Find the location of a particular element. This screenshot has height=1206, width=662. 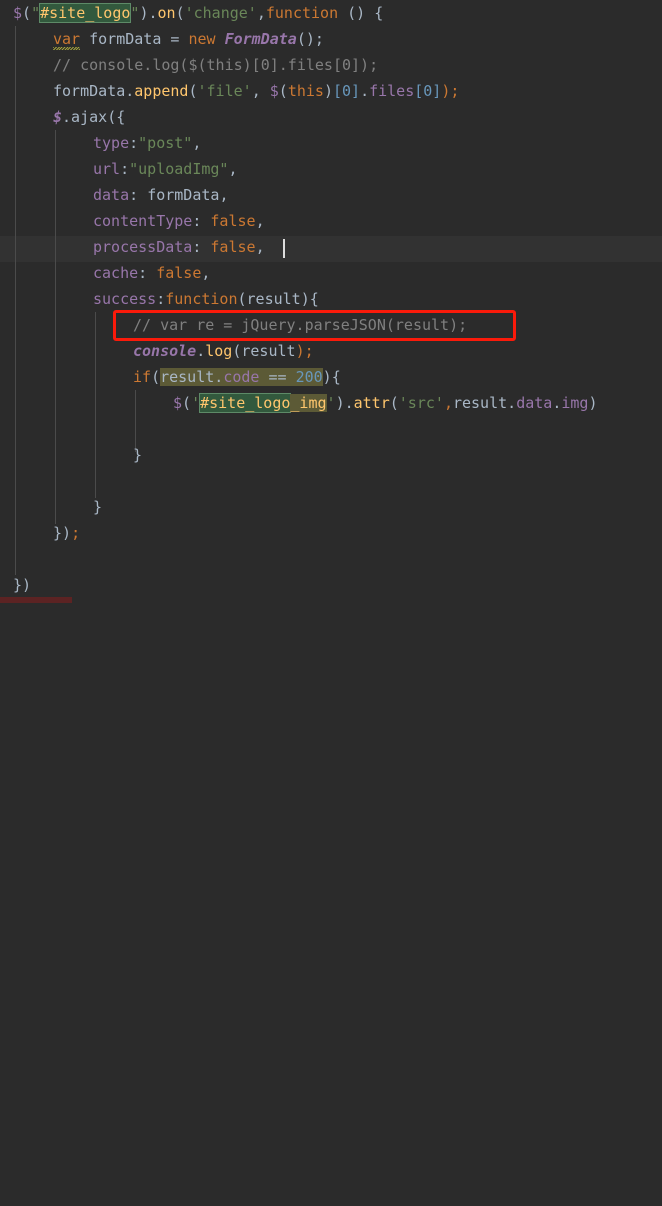

line4-tail: ); is located at coordinates (450, 91).